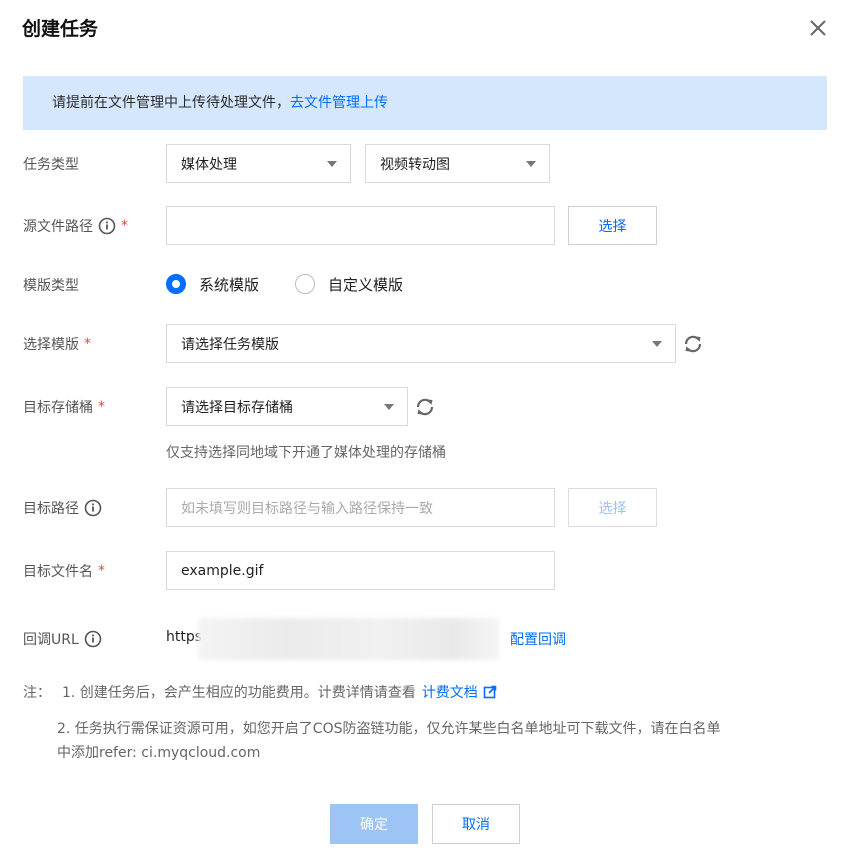 The width and height of the screenshot is (842, 859). I want to click on configure-callback-link: 配置回调, so click(538, 639).